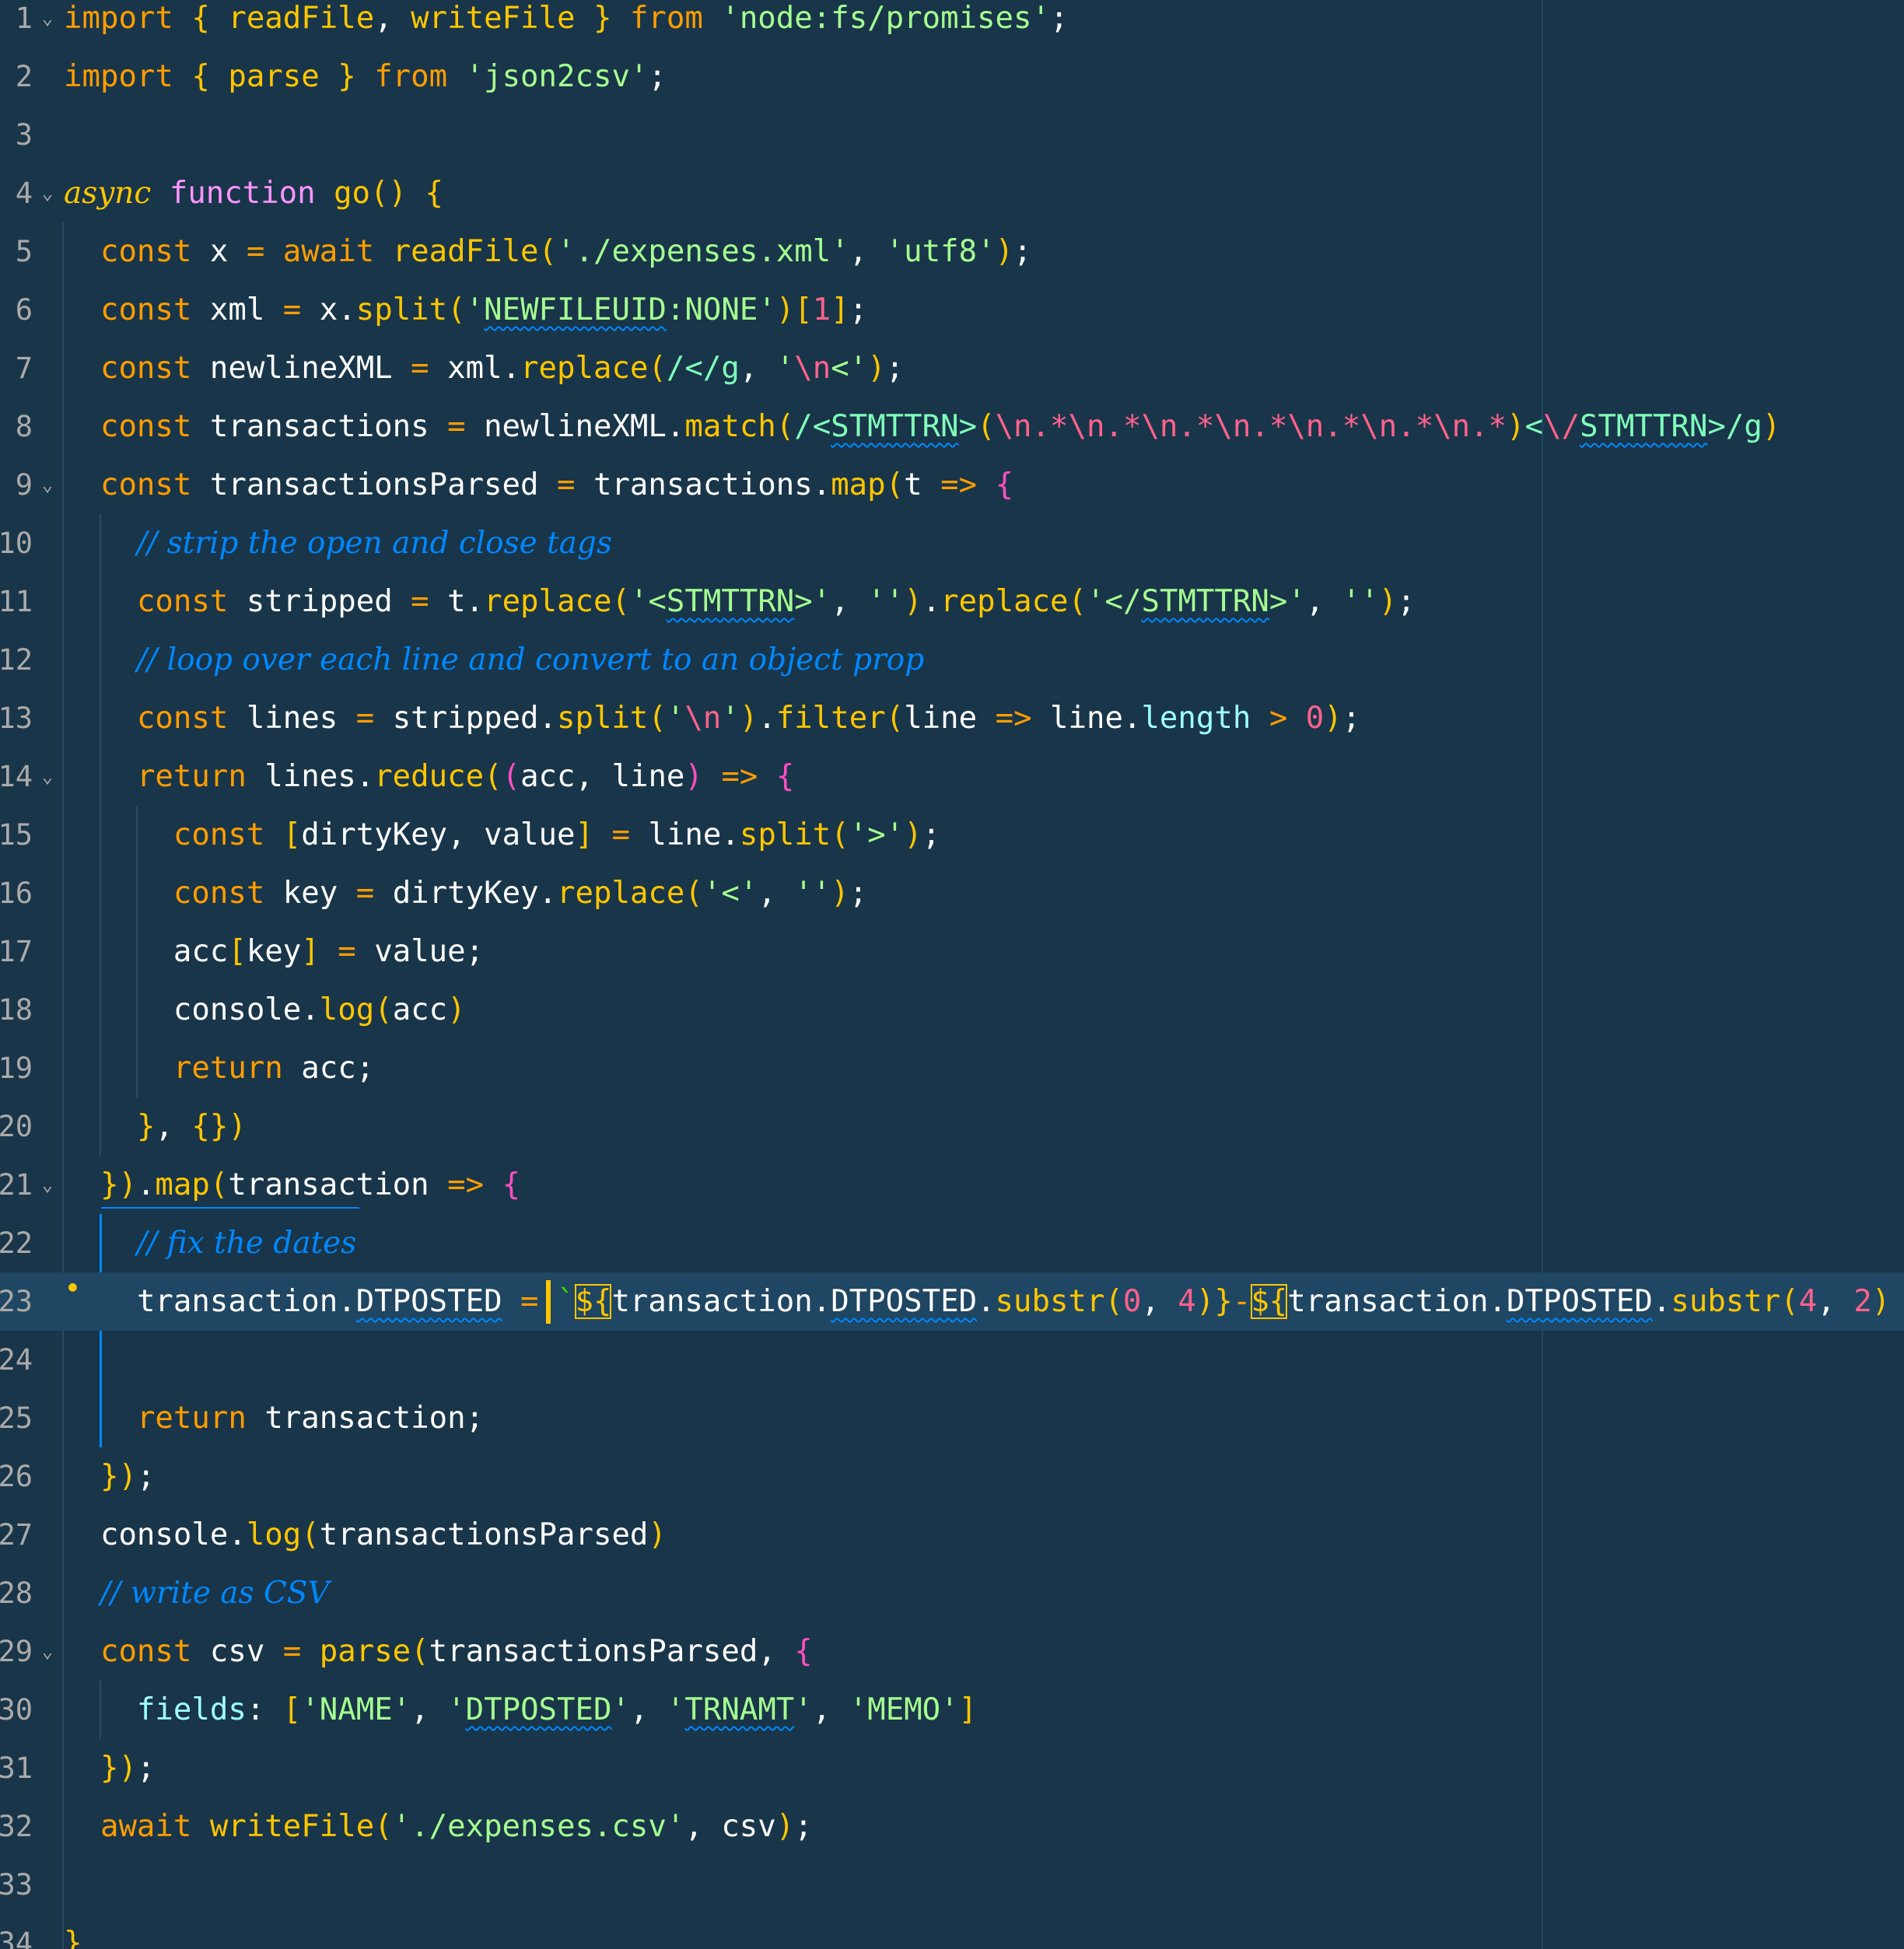 Image resolution: width=1904 pixels, height=1949 pixels. Describe the element at coordinates (952, 1593) in the screenshot. I see `code-line: 28 // write as CSV` at that location.